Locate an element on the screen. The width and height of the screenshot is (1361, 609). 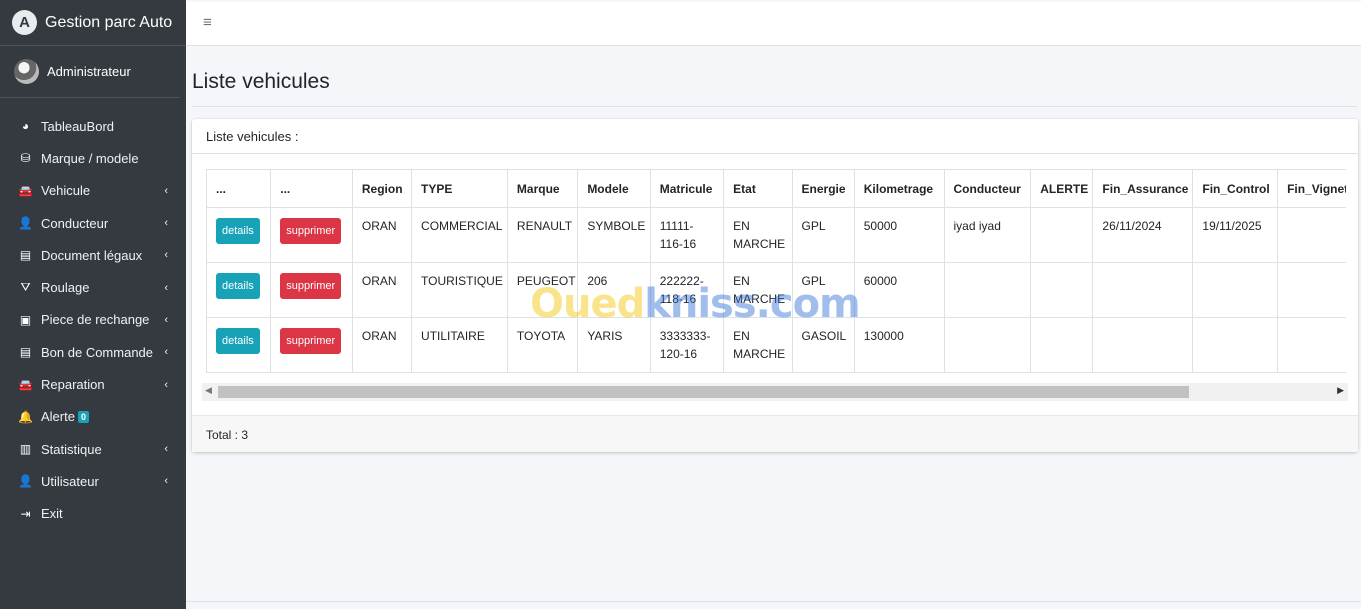
column-header: Matricule is located at coordinates (687, 188).